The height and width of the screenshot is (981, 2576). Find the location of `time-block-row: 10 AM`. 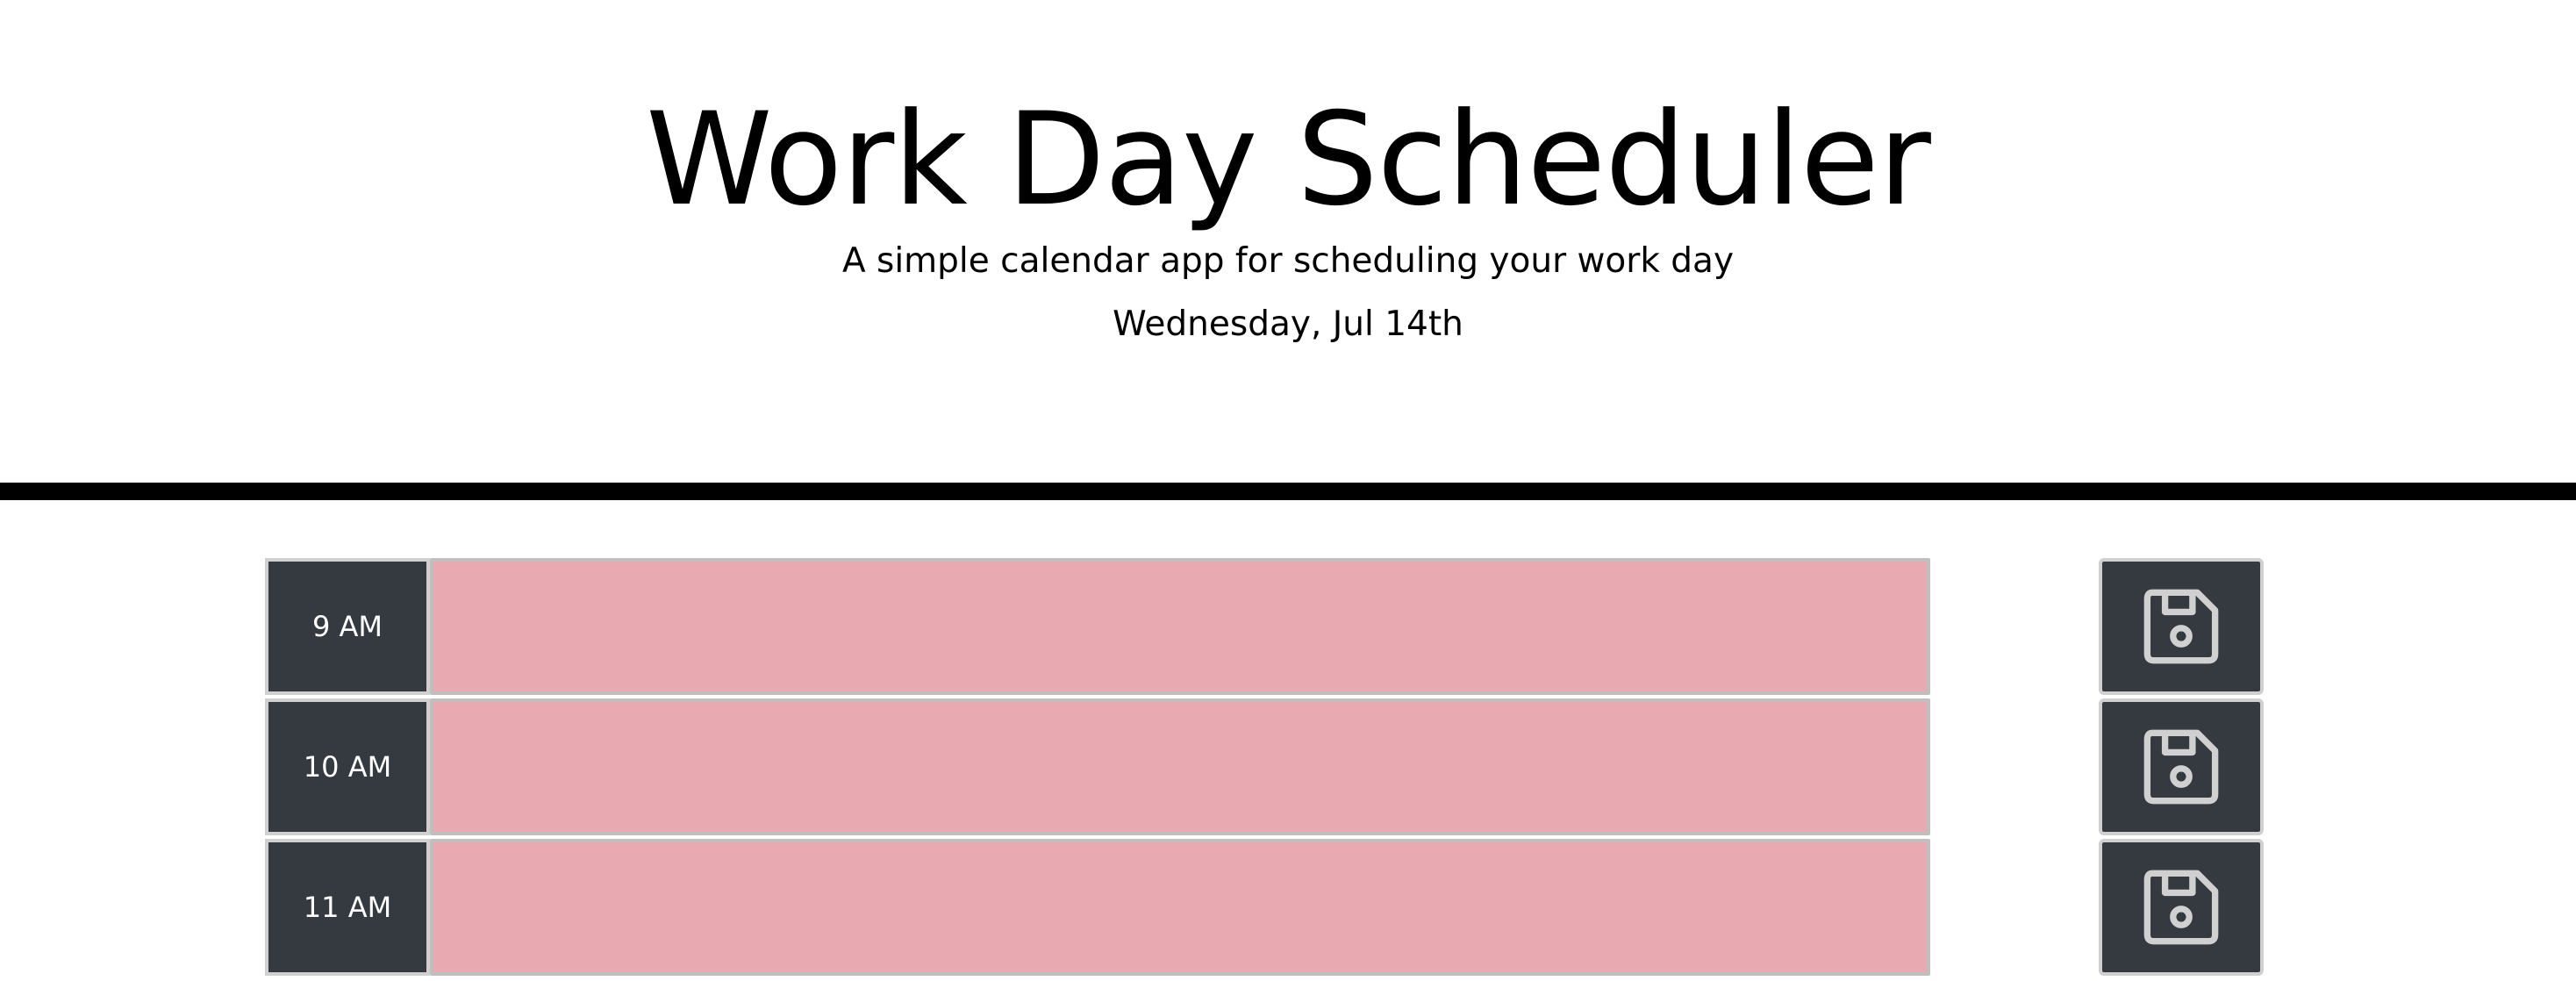

time-block-row: 10 AM is located at coordinates (1264, 766).